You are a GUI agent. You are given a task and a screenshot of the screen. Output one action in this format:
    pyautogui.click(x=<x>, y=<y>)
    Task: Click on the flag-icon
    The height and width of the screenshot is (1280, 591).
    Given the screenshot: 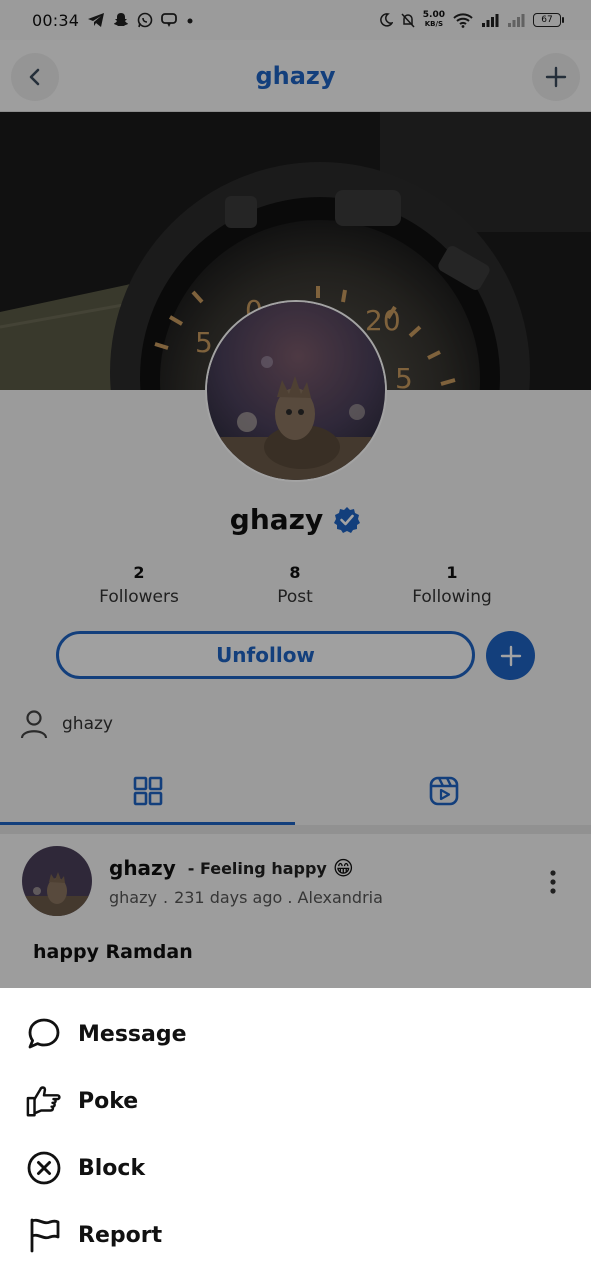 What is the action you would take?
    pyautogui.click(x=44, y=1235)
    